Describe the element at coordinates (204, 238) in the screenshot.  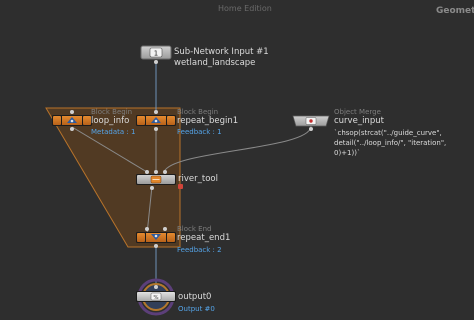
I see `repeat-end-name: repeat_end1` at that location.